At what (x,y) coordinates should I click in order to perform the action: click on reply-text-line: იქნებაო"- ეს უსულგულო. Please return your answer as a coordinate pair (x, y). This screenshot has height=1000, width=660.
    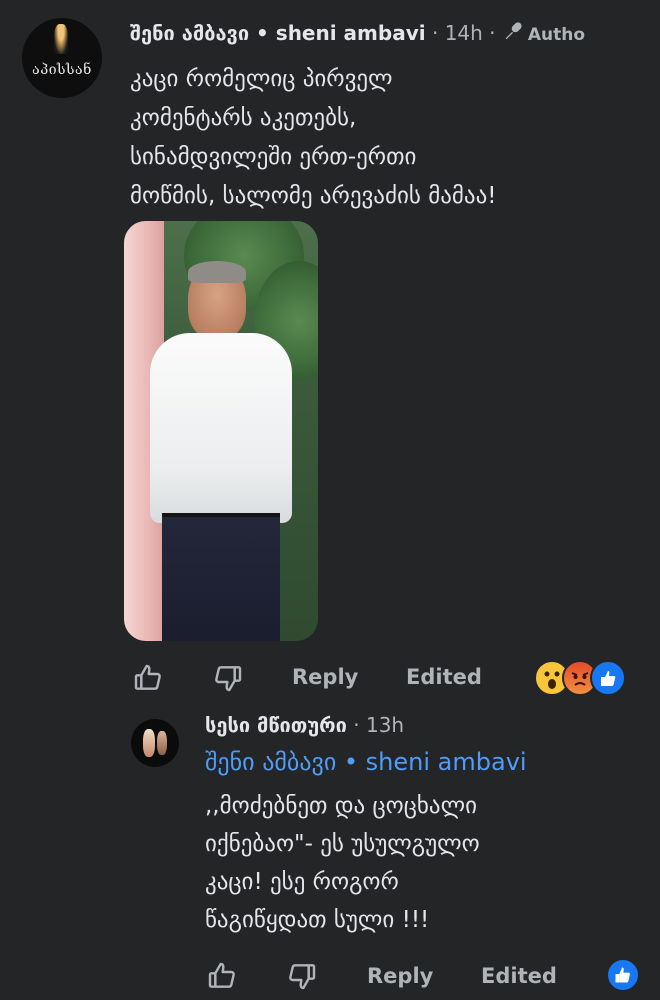
    Looking at the image, I should click on (342, 844).